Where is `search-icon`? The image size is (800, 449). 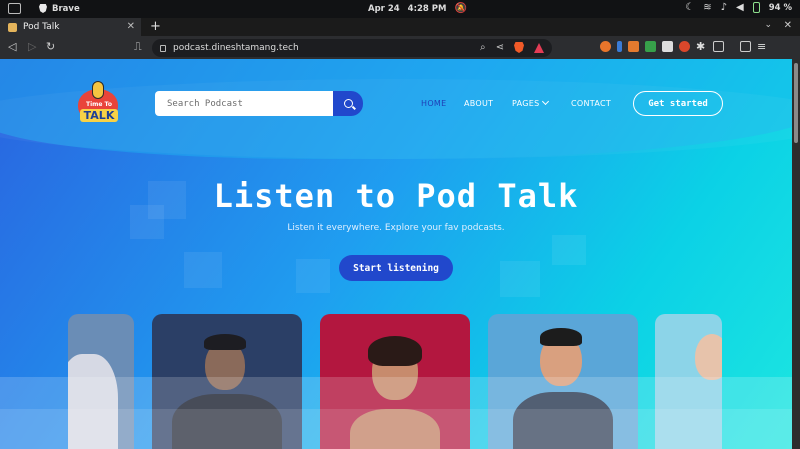
search-icon is located at coordinates (348, 103).